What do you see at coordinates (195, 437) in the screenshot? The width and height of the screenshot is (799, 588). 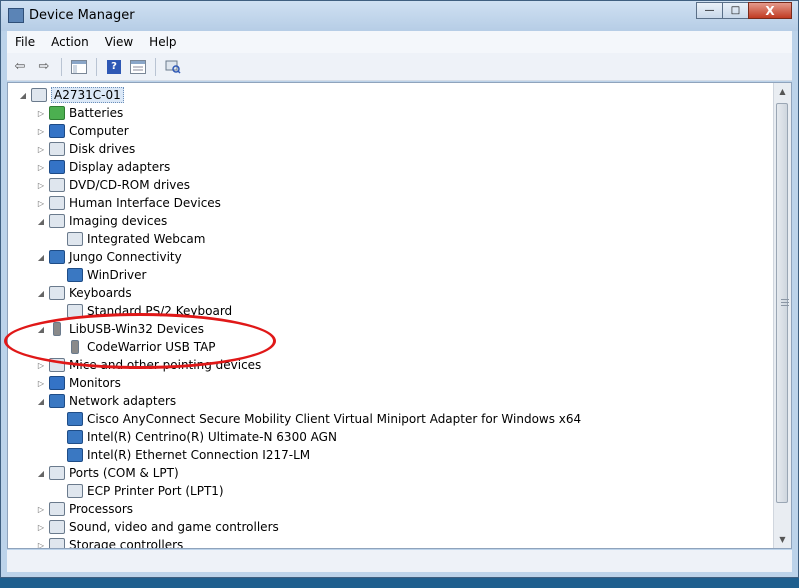 I see `tree-item: Intel(R) Centrino(R) Ultimate-N 6300 AGN` at bounding box center [195, 437].